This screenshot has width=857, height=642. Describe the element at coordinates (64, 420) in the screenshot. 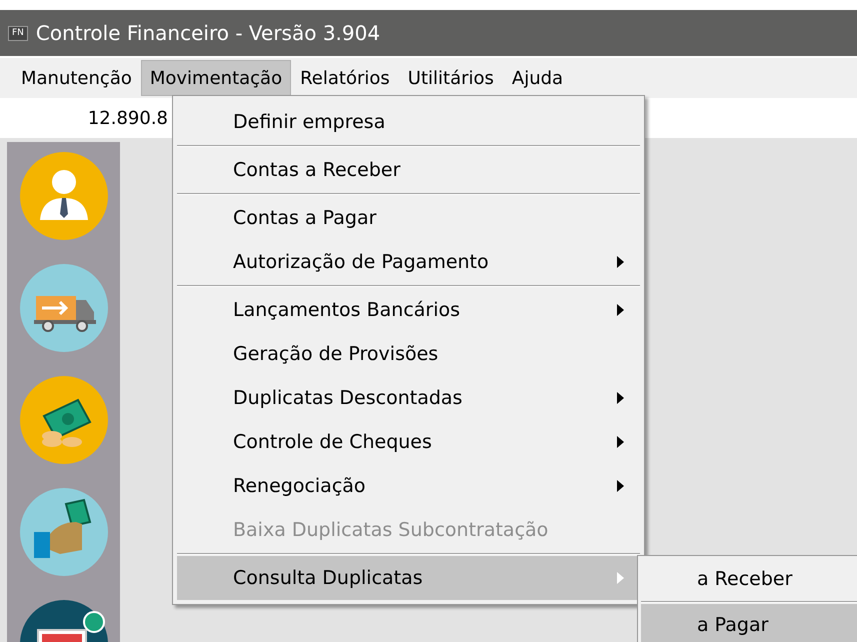

I see `money-icon` at that location.